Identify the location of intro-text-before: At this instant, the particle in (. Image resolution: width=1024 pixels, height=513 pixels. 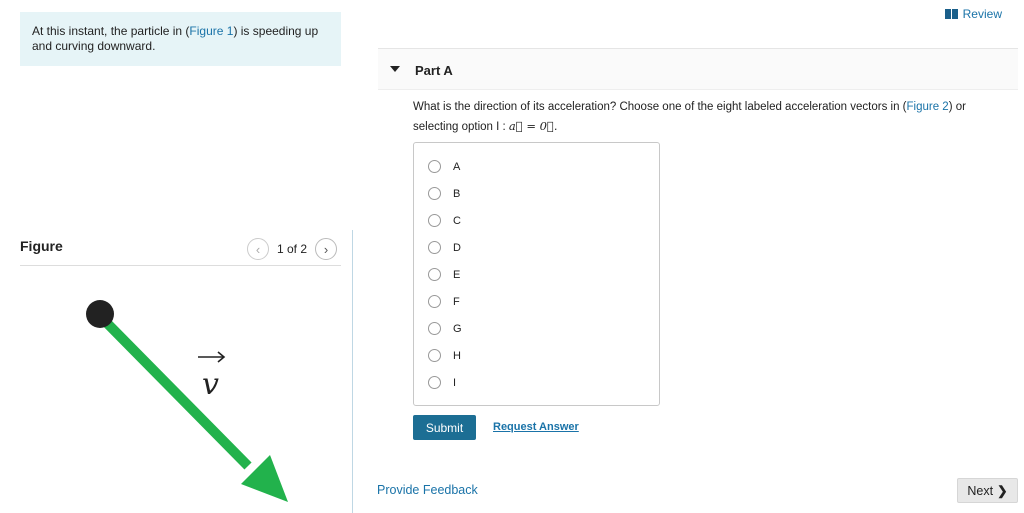
(111, 31).